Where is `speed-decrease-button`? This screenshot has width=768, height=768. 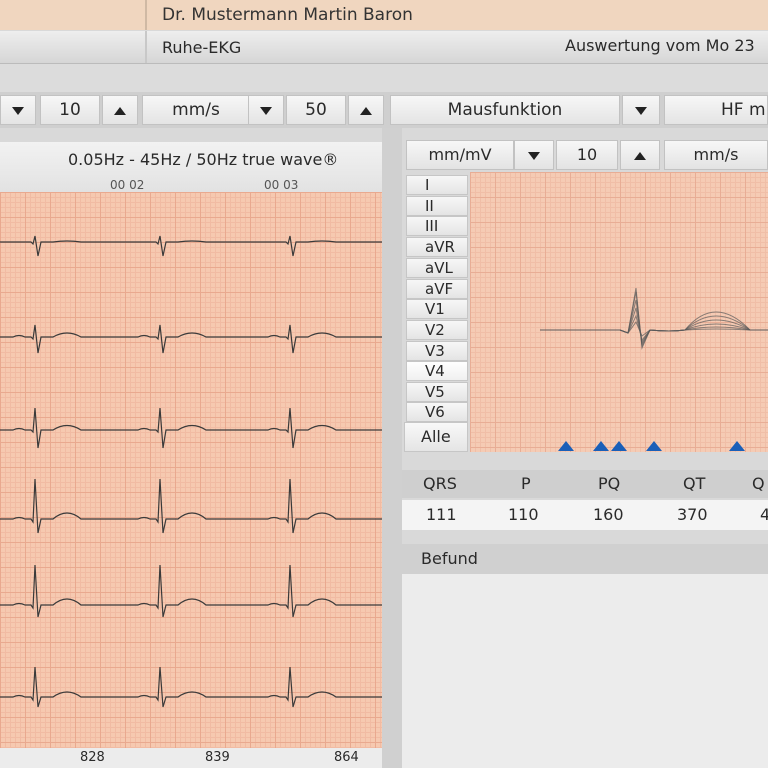 speed-decrease-button is located at coordinates (266, 110).